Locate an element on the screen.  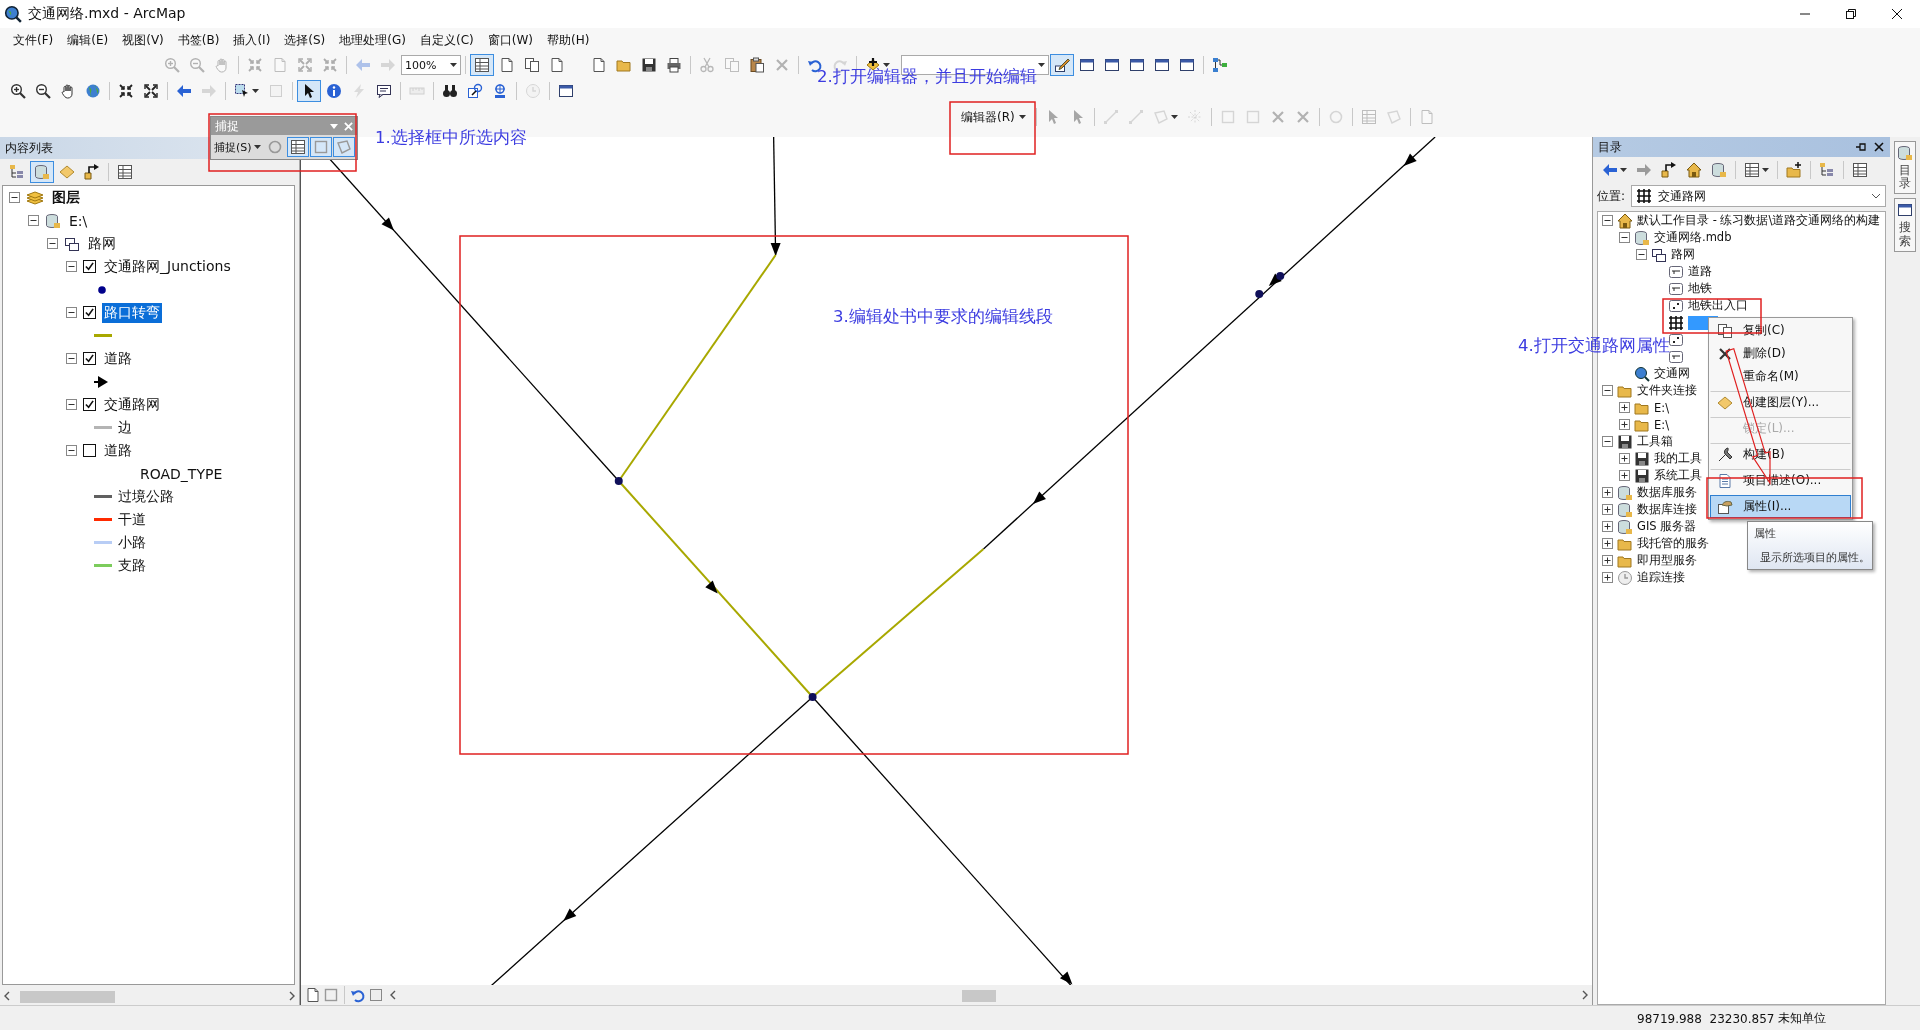
coordinates-readout: 98719.988 23230.857 is located at coordinates (1706, 1018).